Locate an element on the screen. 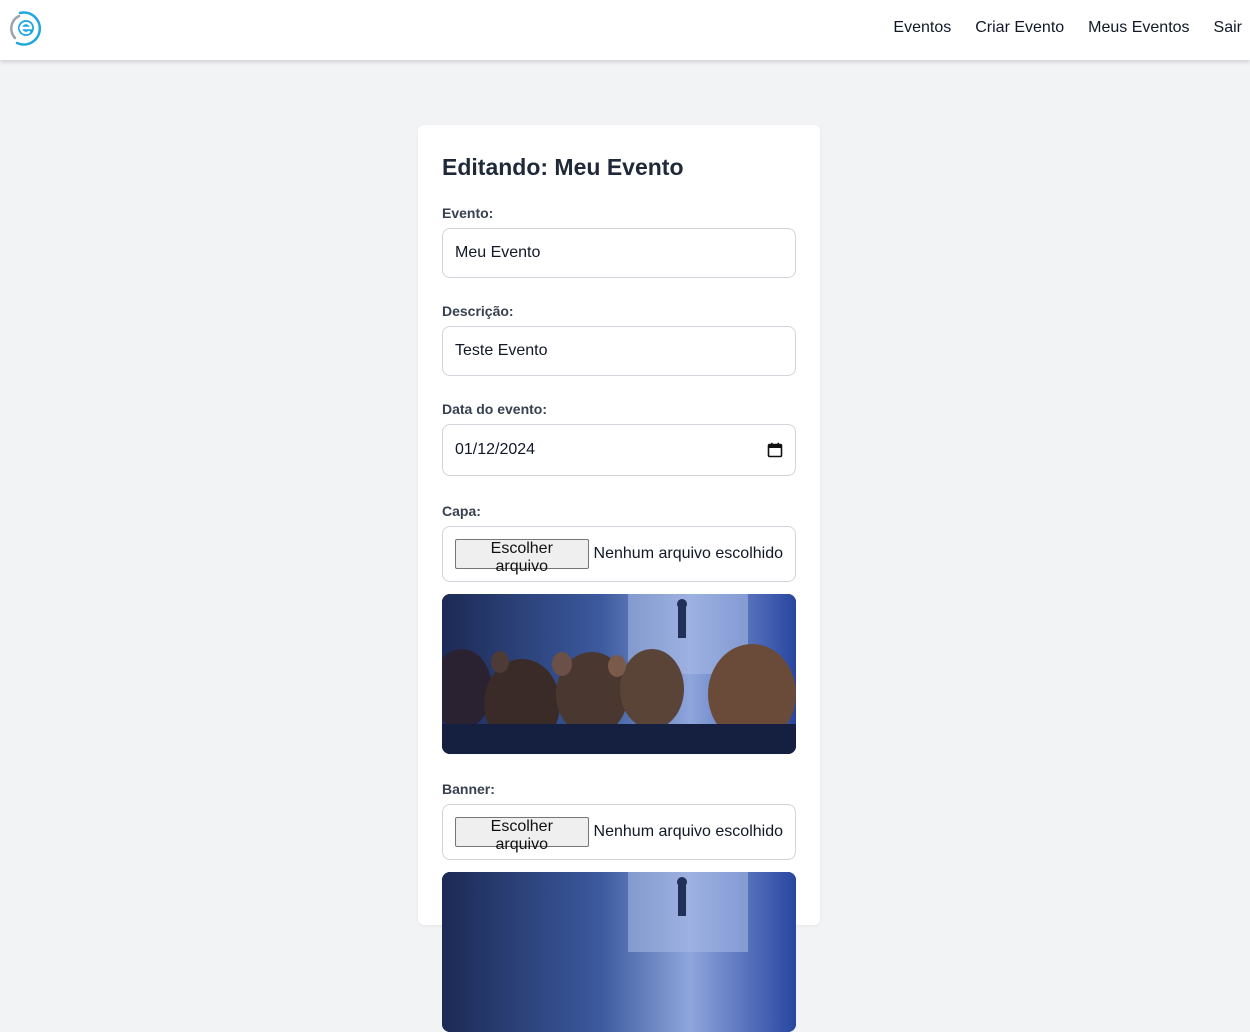  event-date-label: Data do evento: is located at coordinates (495, 409).